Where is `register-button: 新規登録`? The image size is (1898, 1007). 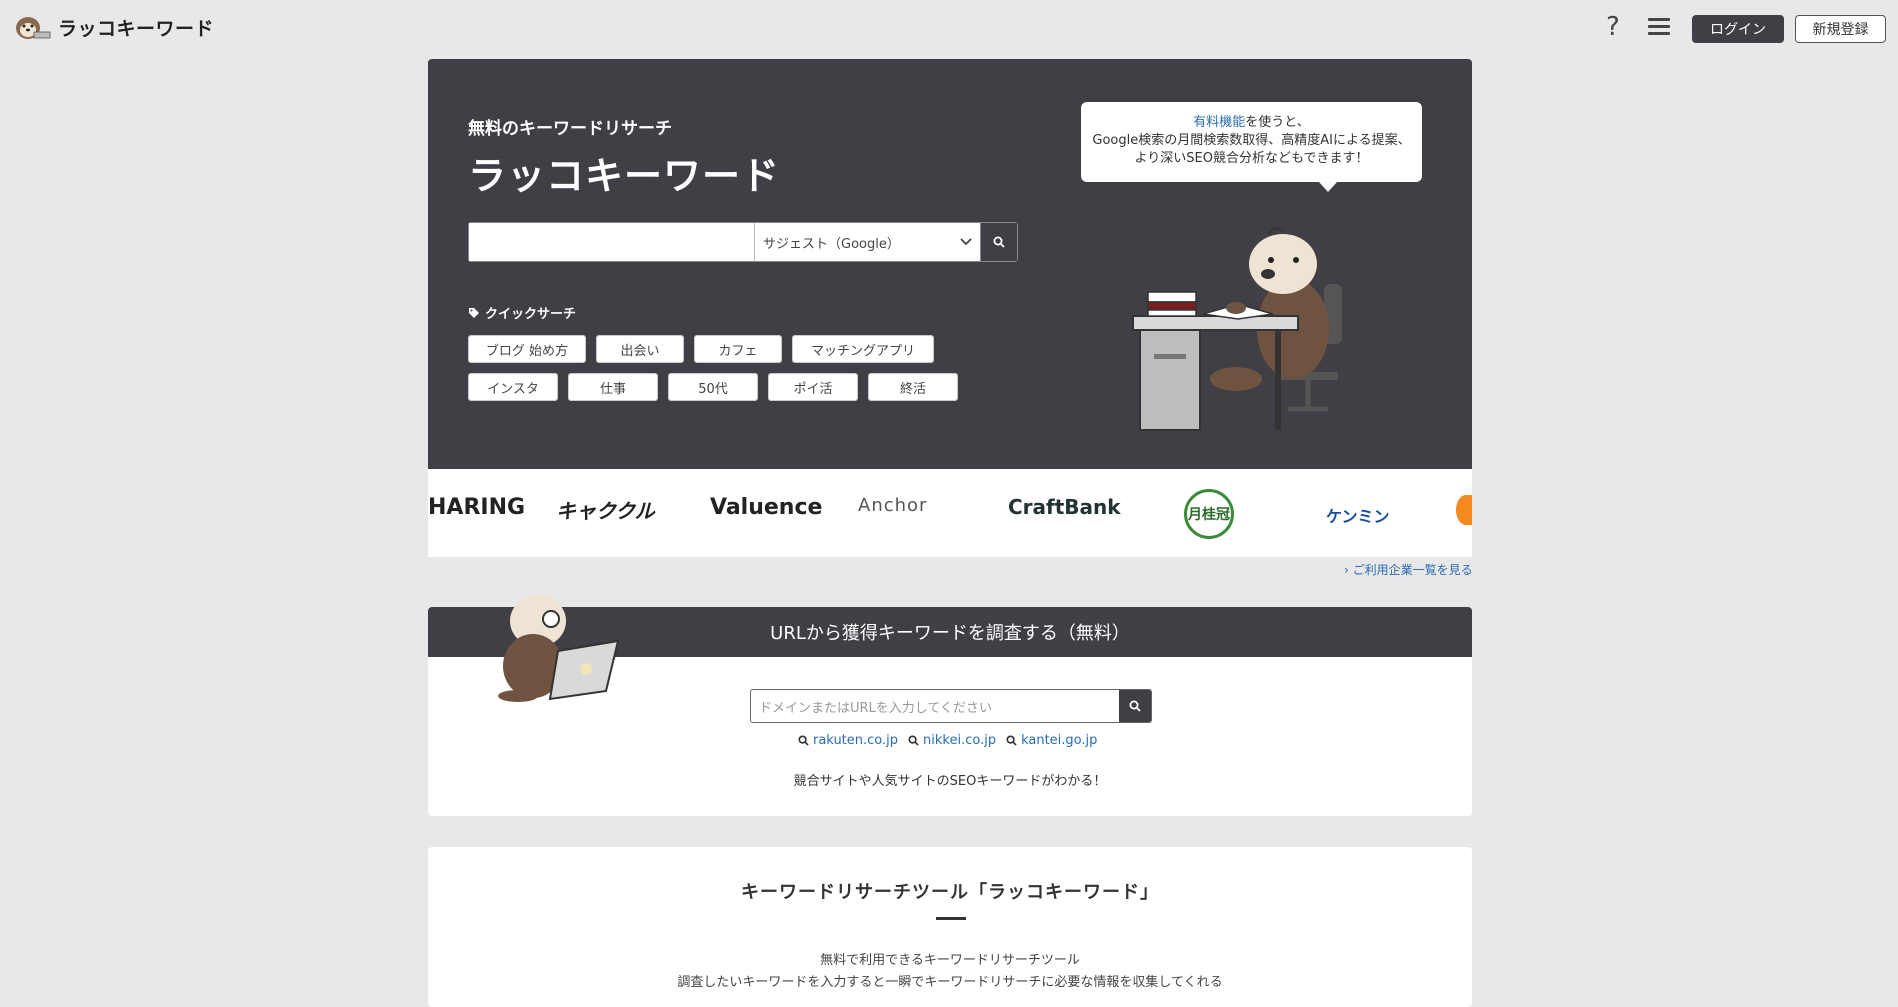
register-button: 新規登録 is located at coordinates (1840, 29).